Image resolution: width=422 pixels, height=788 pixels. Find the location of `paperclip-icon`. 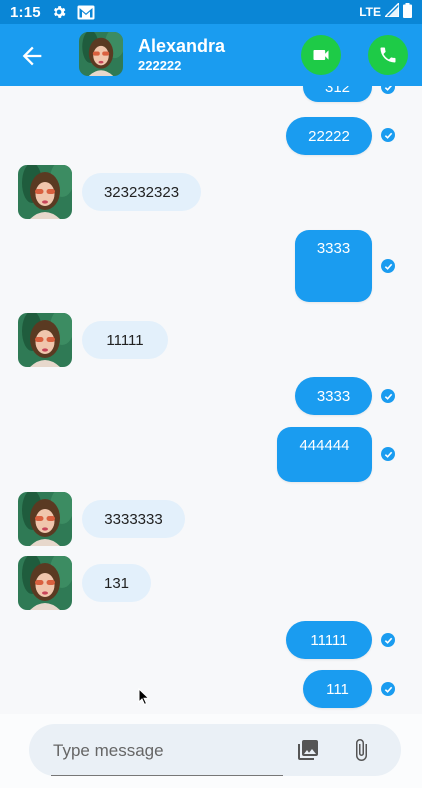

paperclip-icon is located at coordinates (361, 750).